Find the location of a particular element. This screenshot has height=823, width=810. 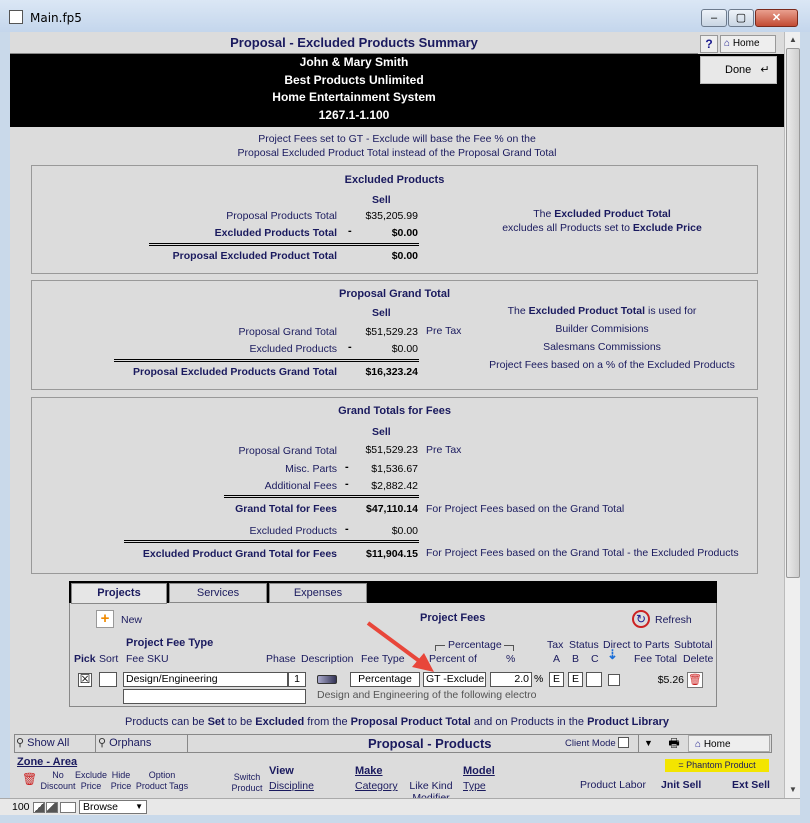

minimize-button: – is located at coordinates (714, 18).